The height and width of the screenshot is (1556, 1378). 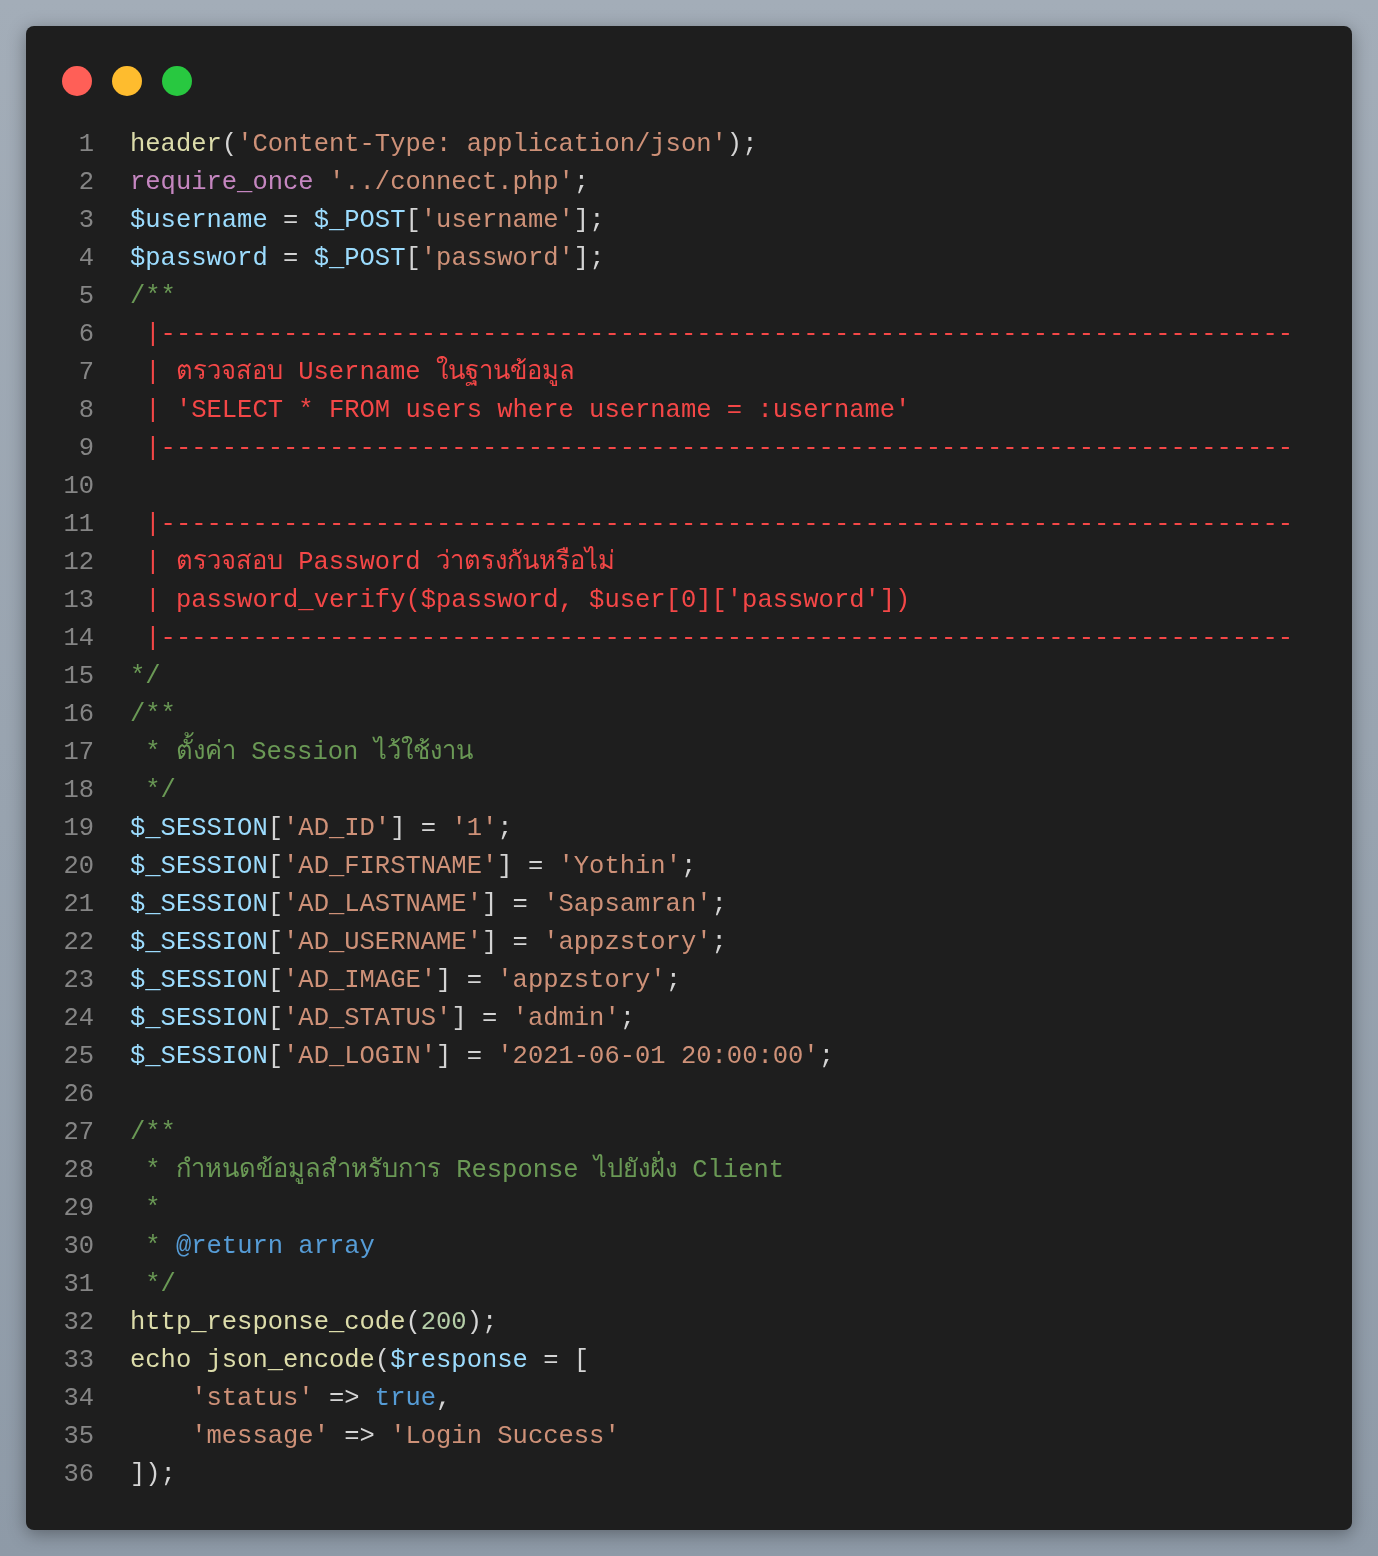 What do you see at coordinates (78, 867) in the screenshot?
I see `line-number: 20` at bounding box center [78, 867].